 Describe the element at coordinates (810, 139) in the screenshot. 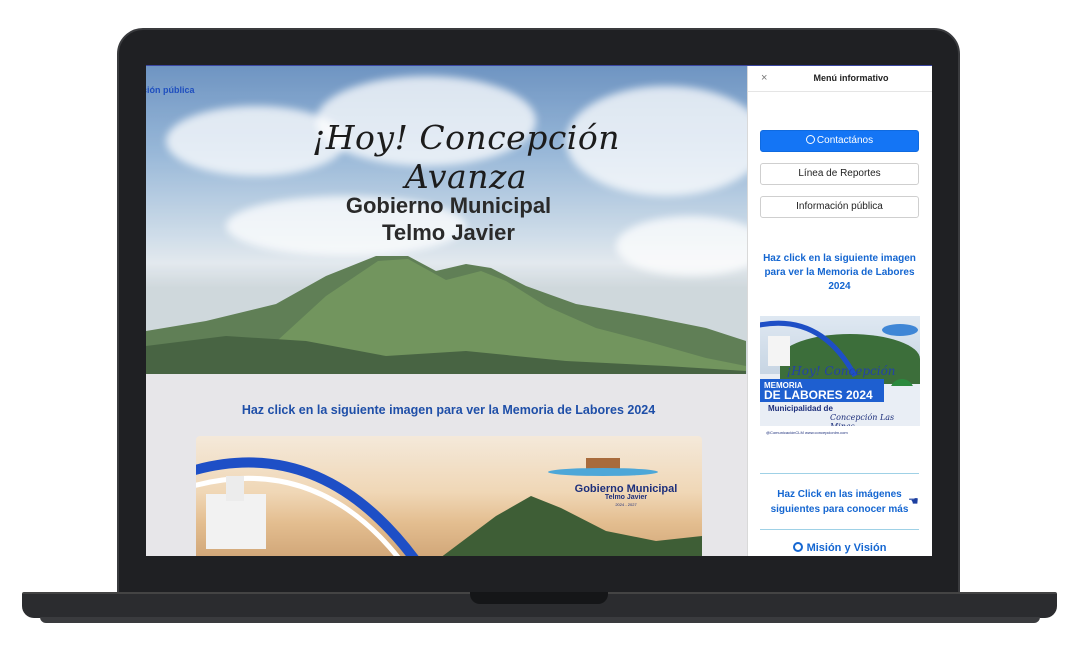

I see `whatsapp-icon` at that location.